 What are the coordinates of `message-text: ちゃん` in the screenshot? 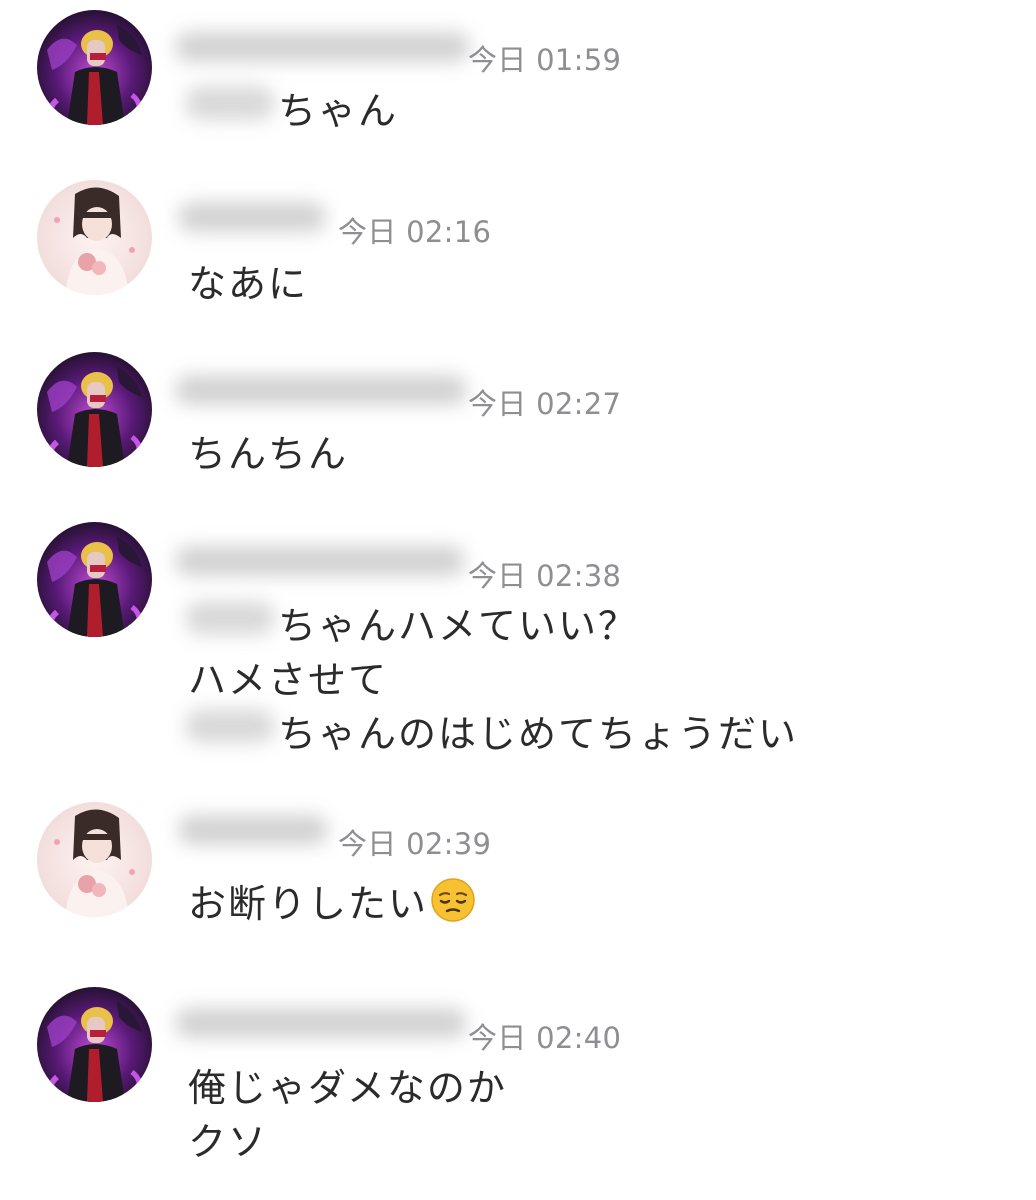 It's located at (338, 111).